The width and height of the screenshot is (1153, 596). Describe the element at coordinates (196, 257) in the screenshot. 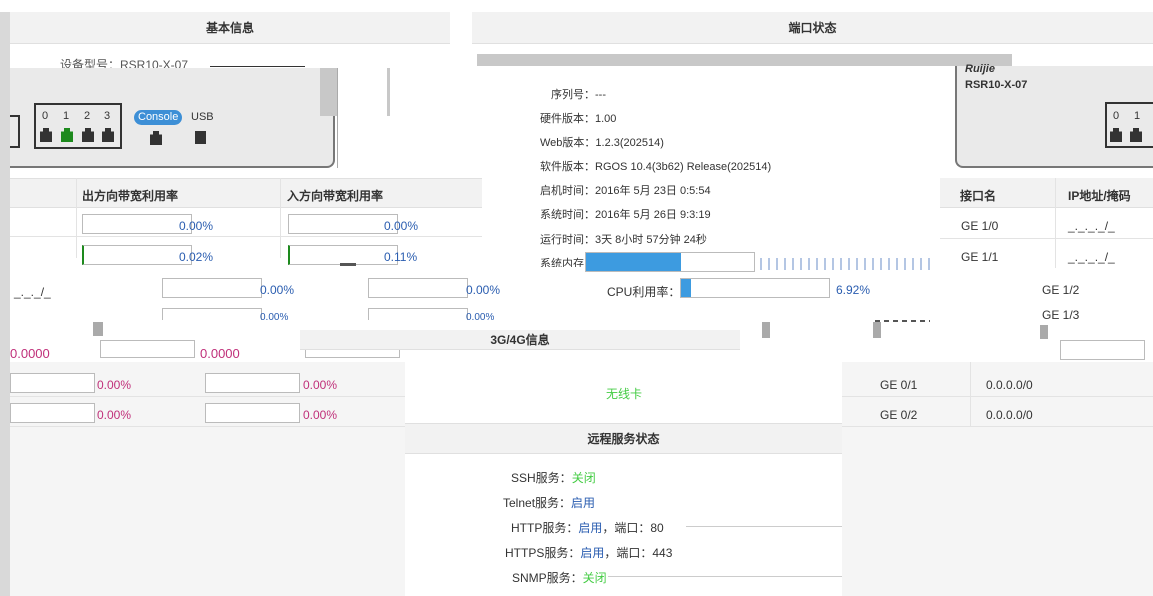

I see `out-pct-row-2: 0.02%` at that location.